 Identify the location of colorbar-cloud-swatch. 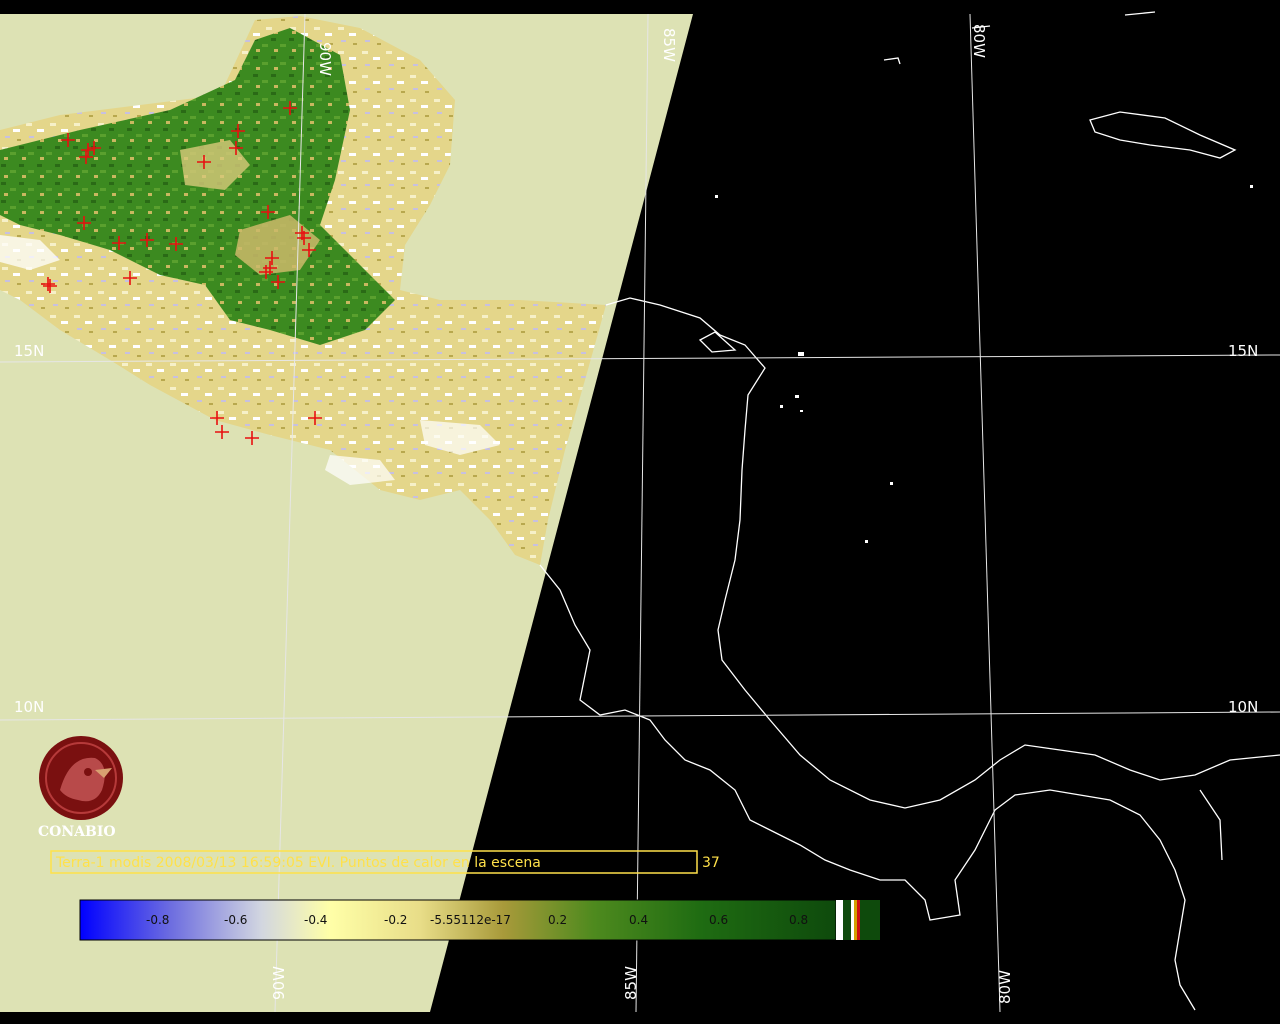
(839, 920).